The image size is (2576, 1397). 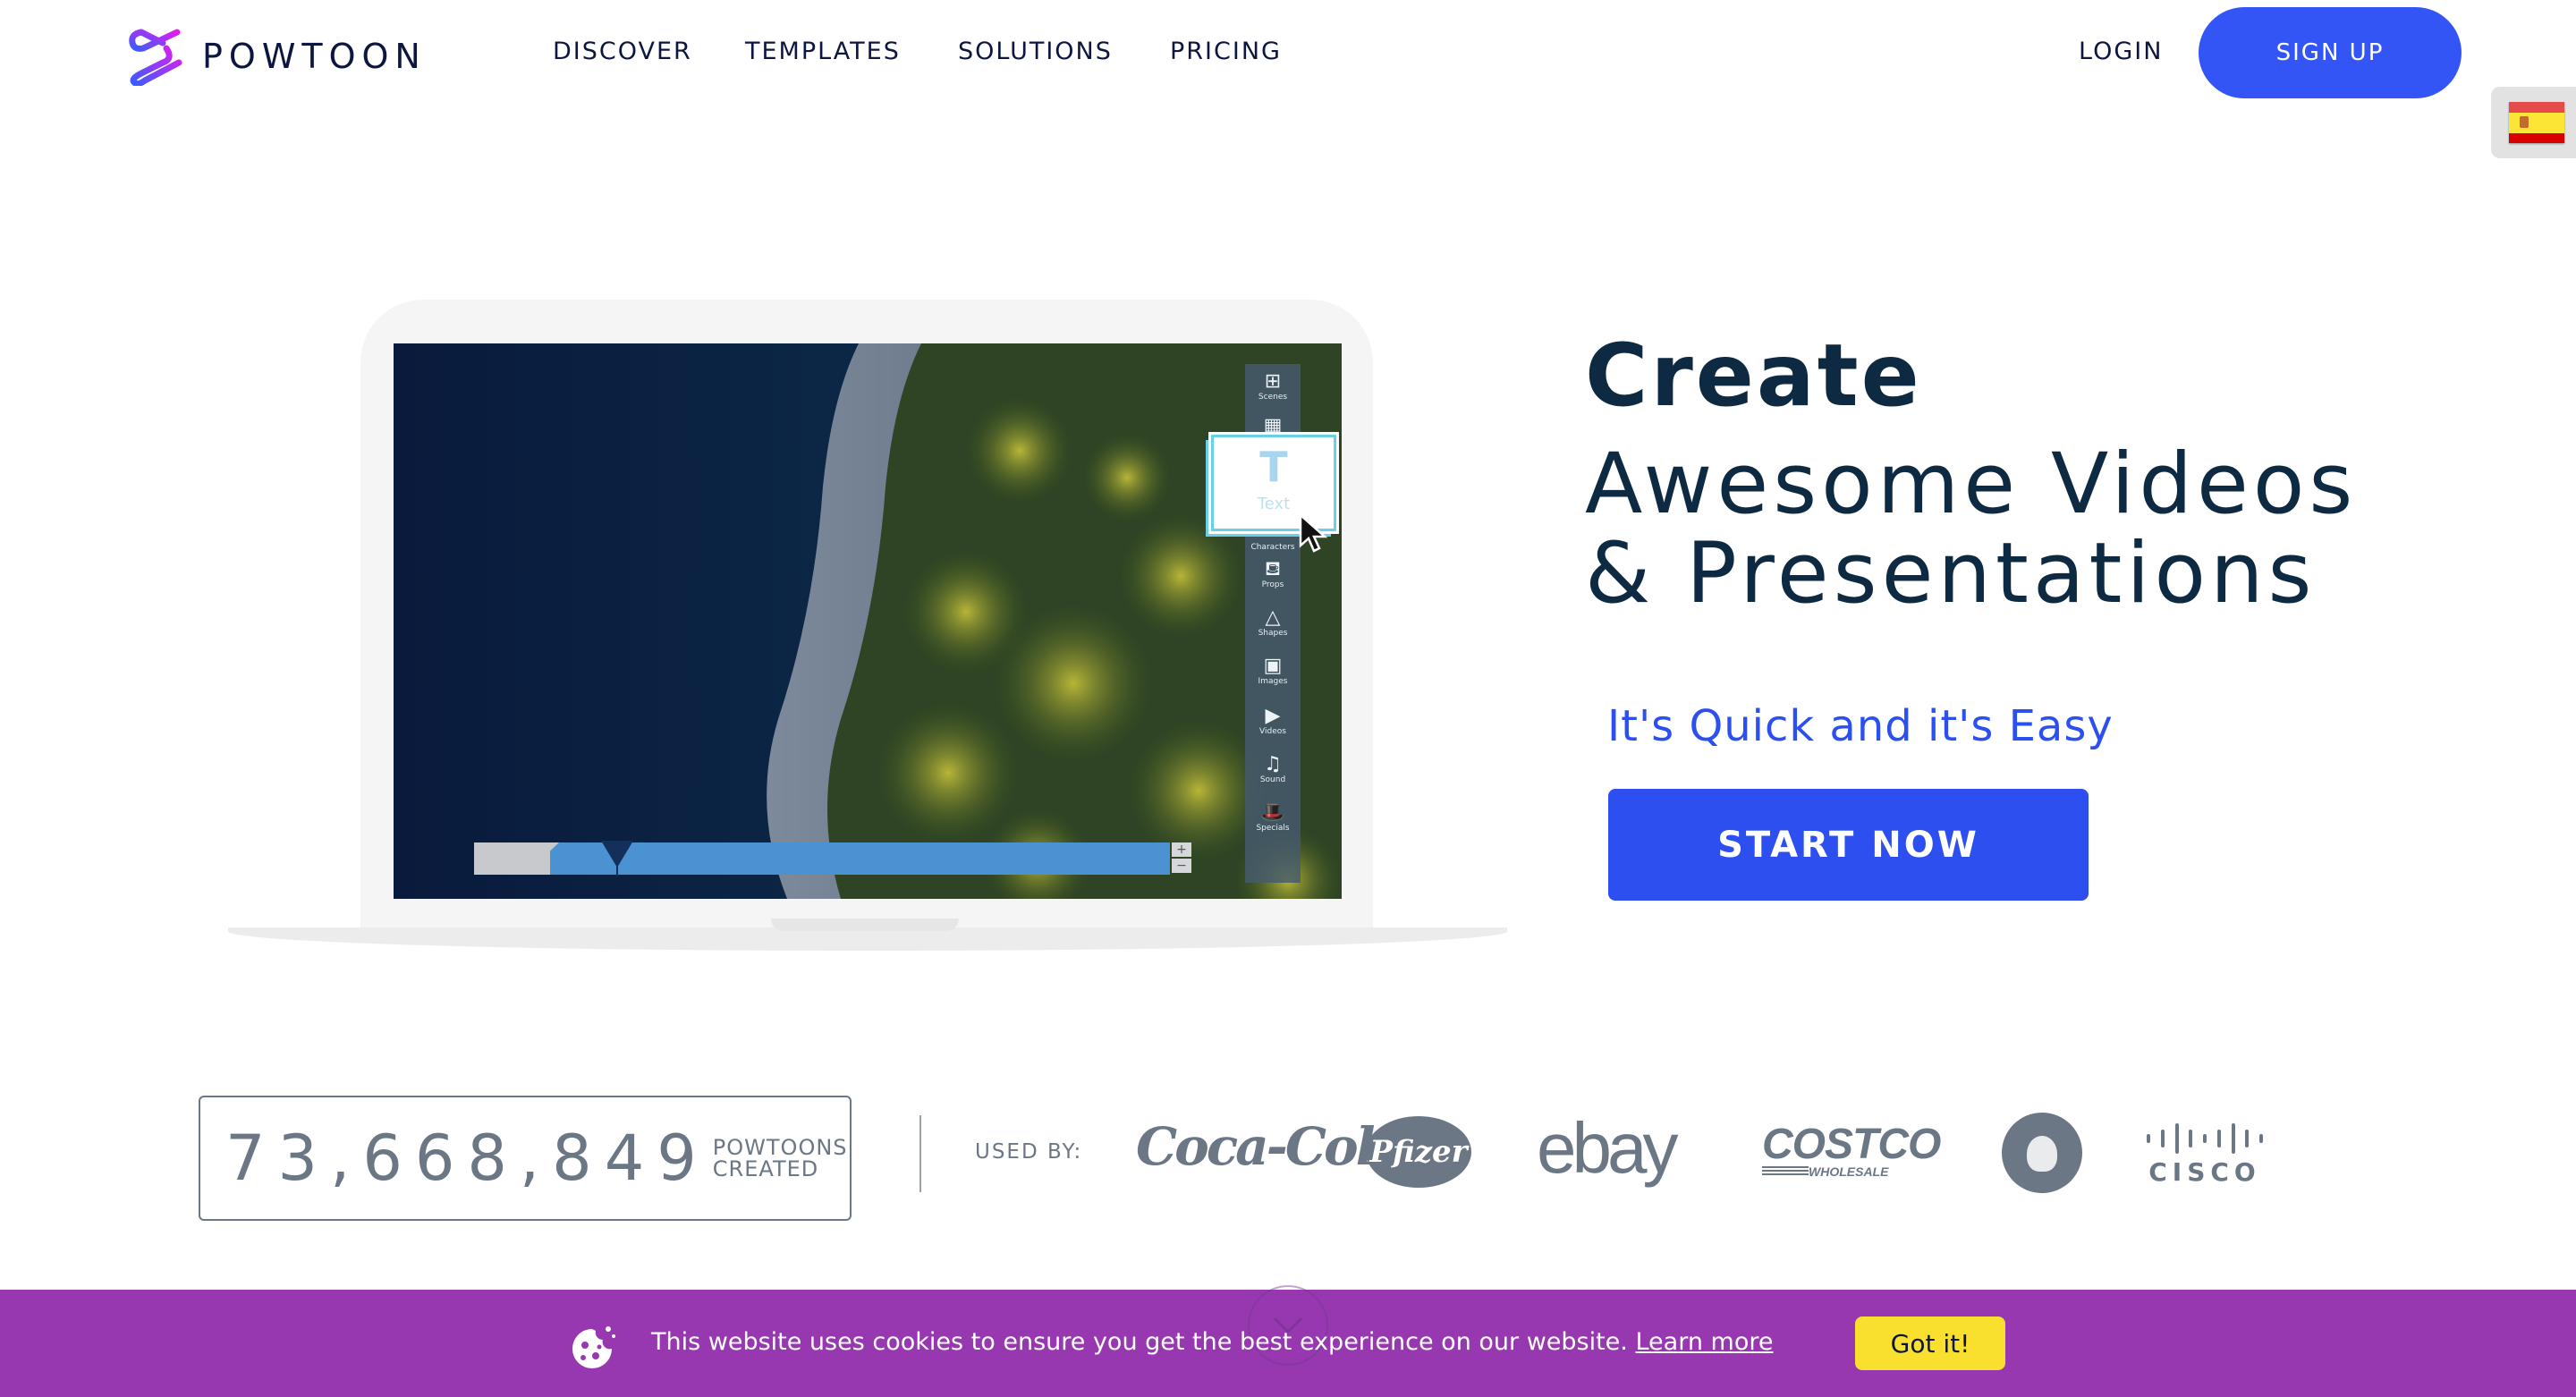 I want to click on hero-title-line2: & Presentations, so click(x=1951, y=574).